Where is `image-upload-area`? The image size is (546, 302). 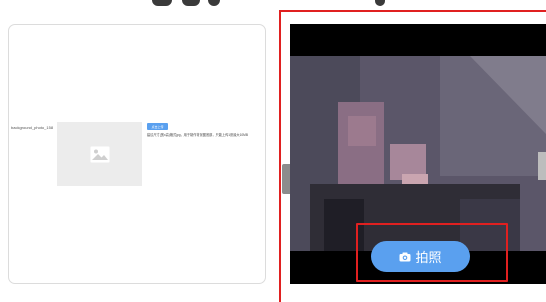 image-upload-area is located at coordinates (99, 154).